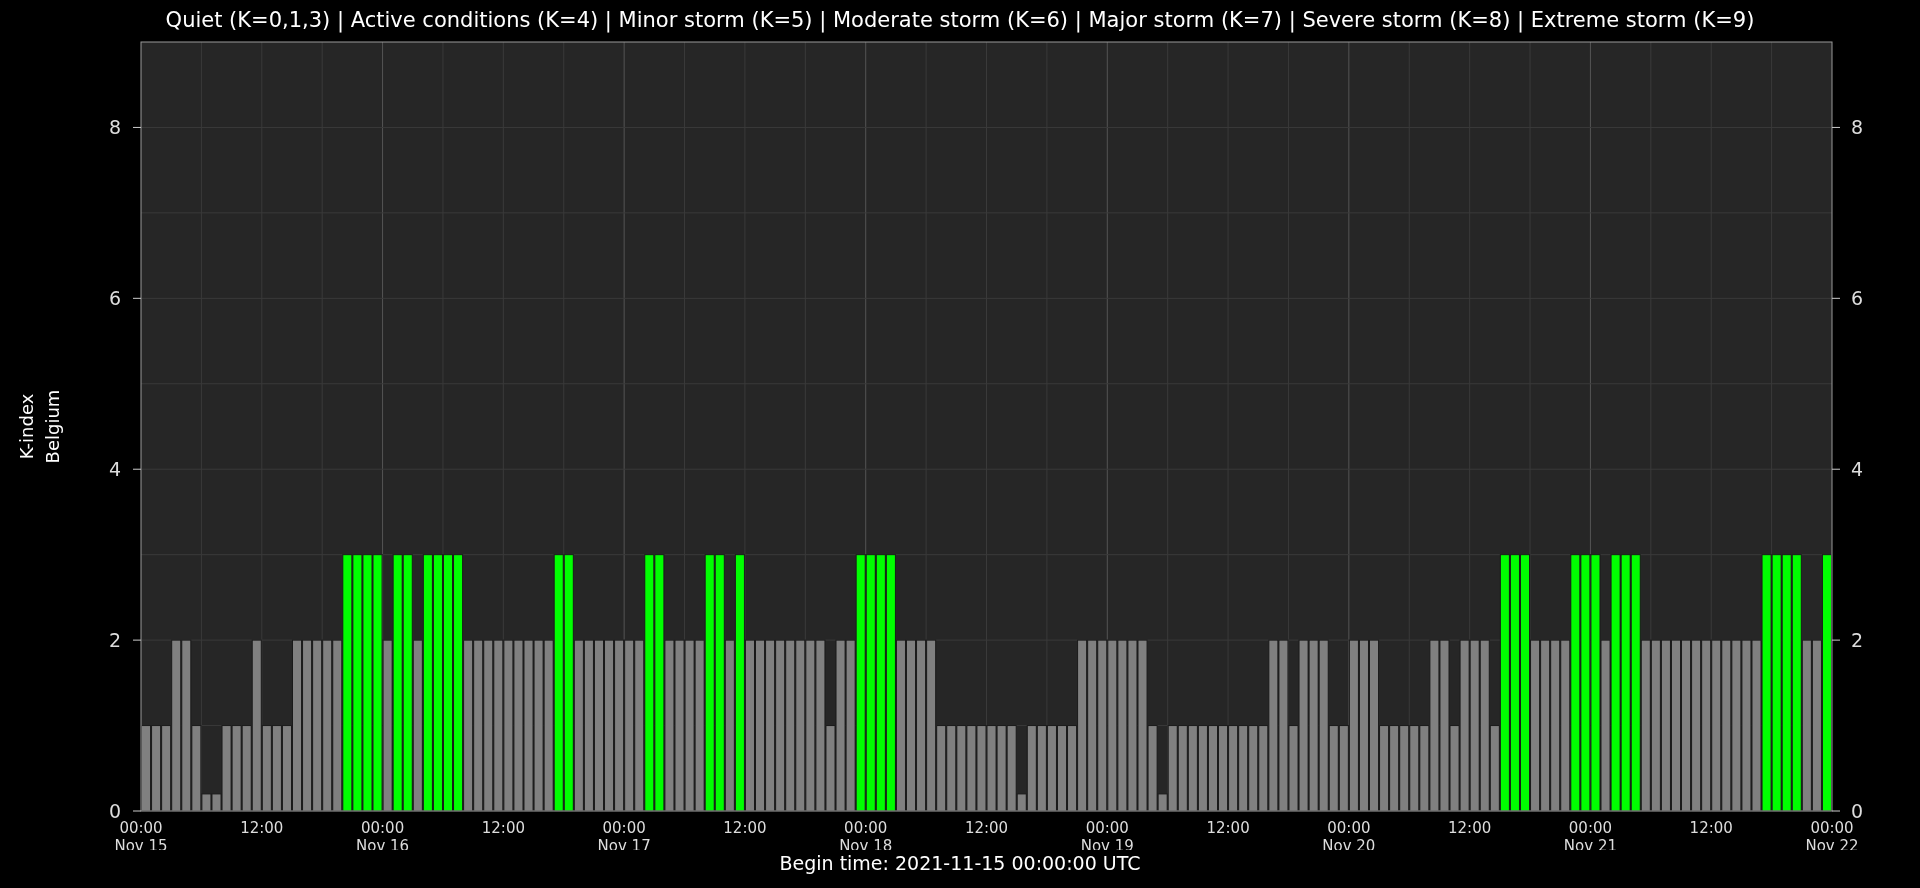 The width and height of the screenshot is (1920, 888). I want to click on x-axis-title: Begin time: 2021-11-15 00:00:00 UTC, so click(960, 863).